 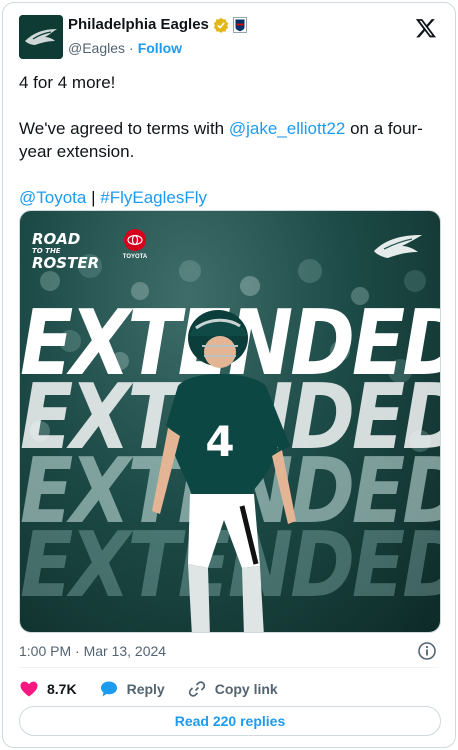 I want to click on reply-button: Reply, so click(x=132, y=689).